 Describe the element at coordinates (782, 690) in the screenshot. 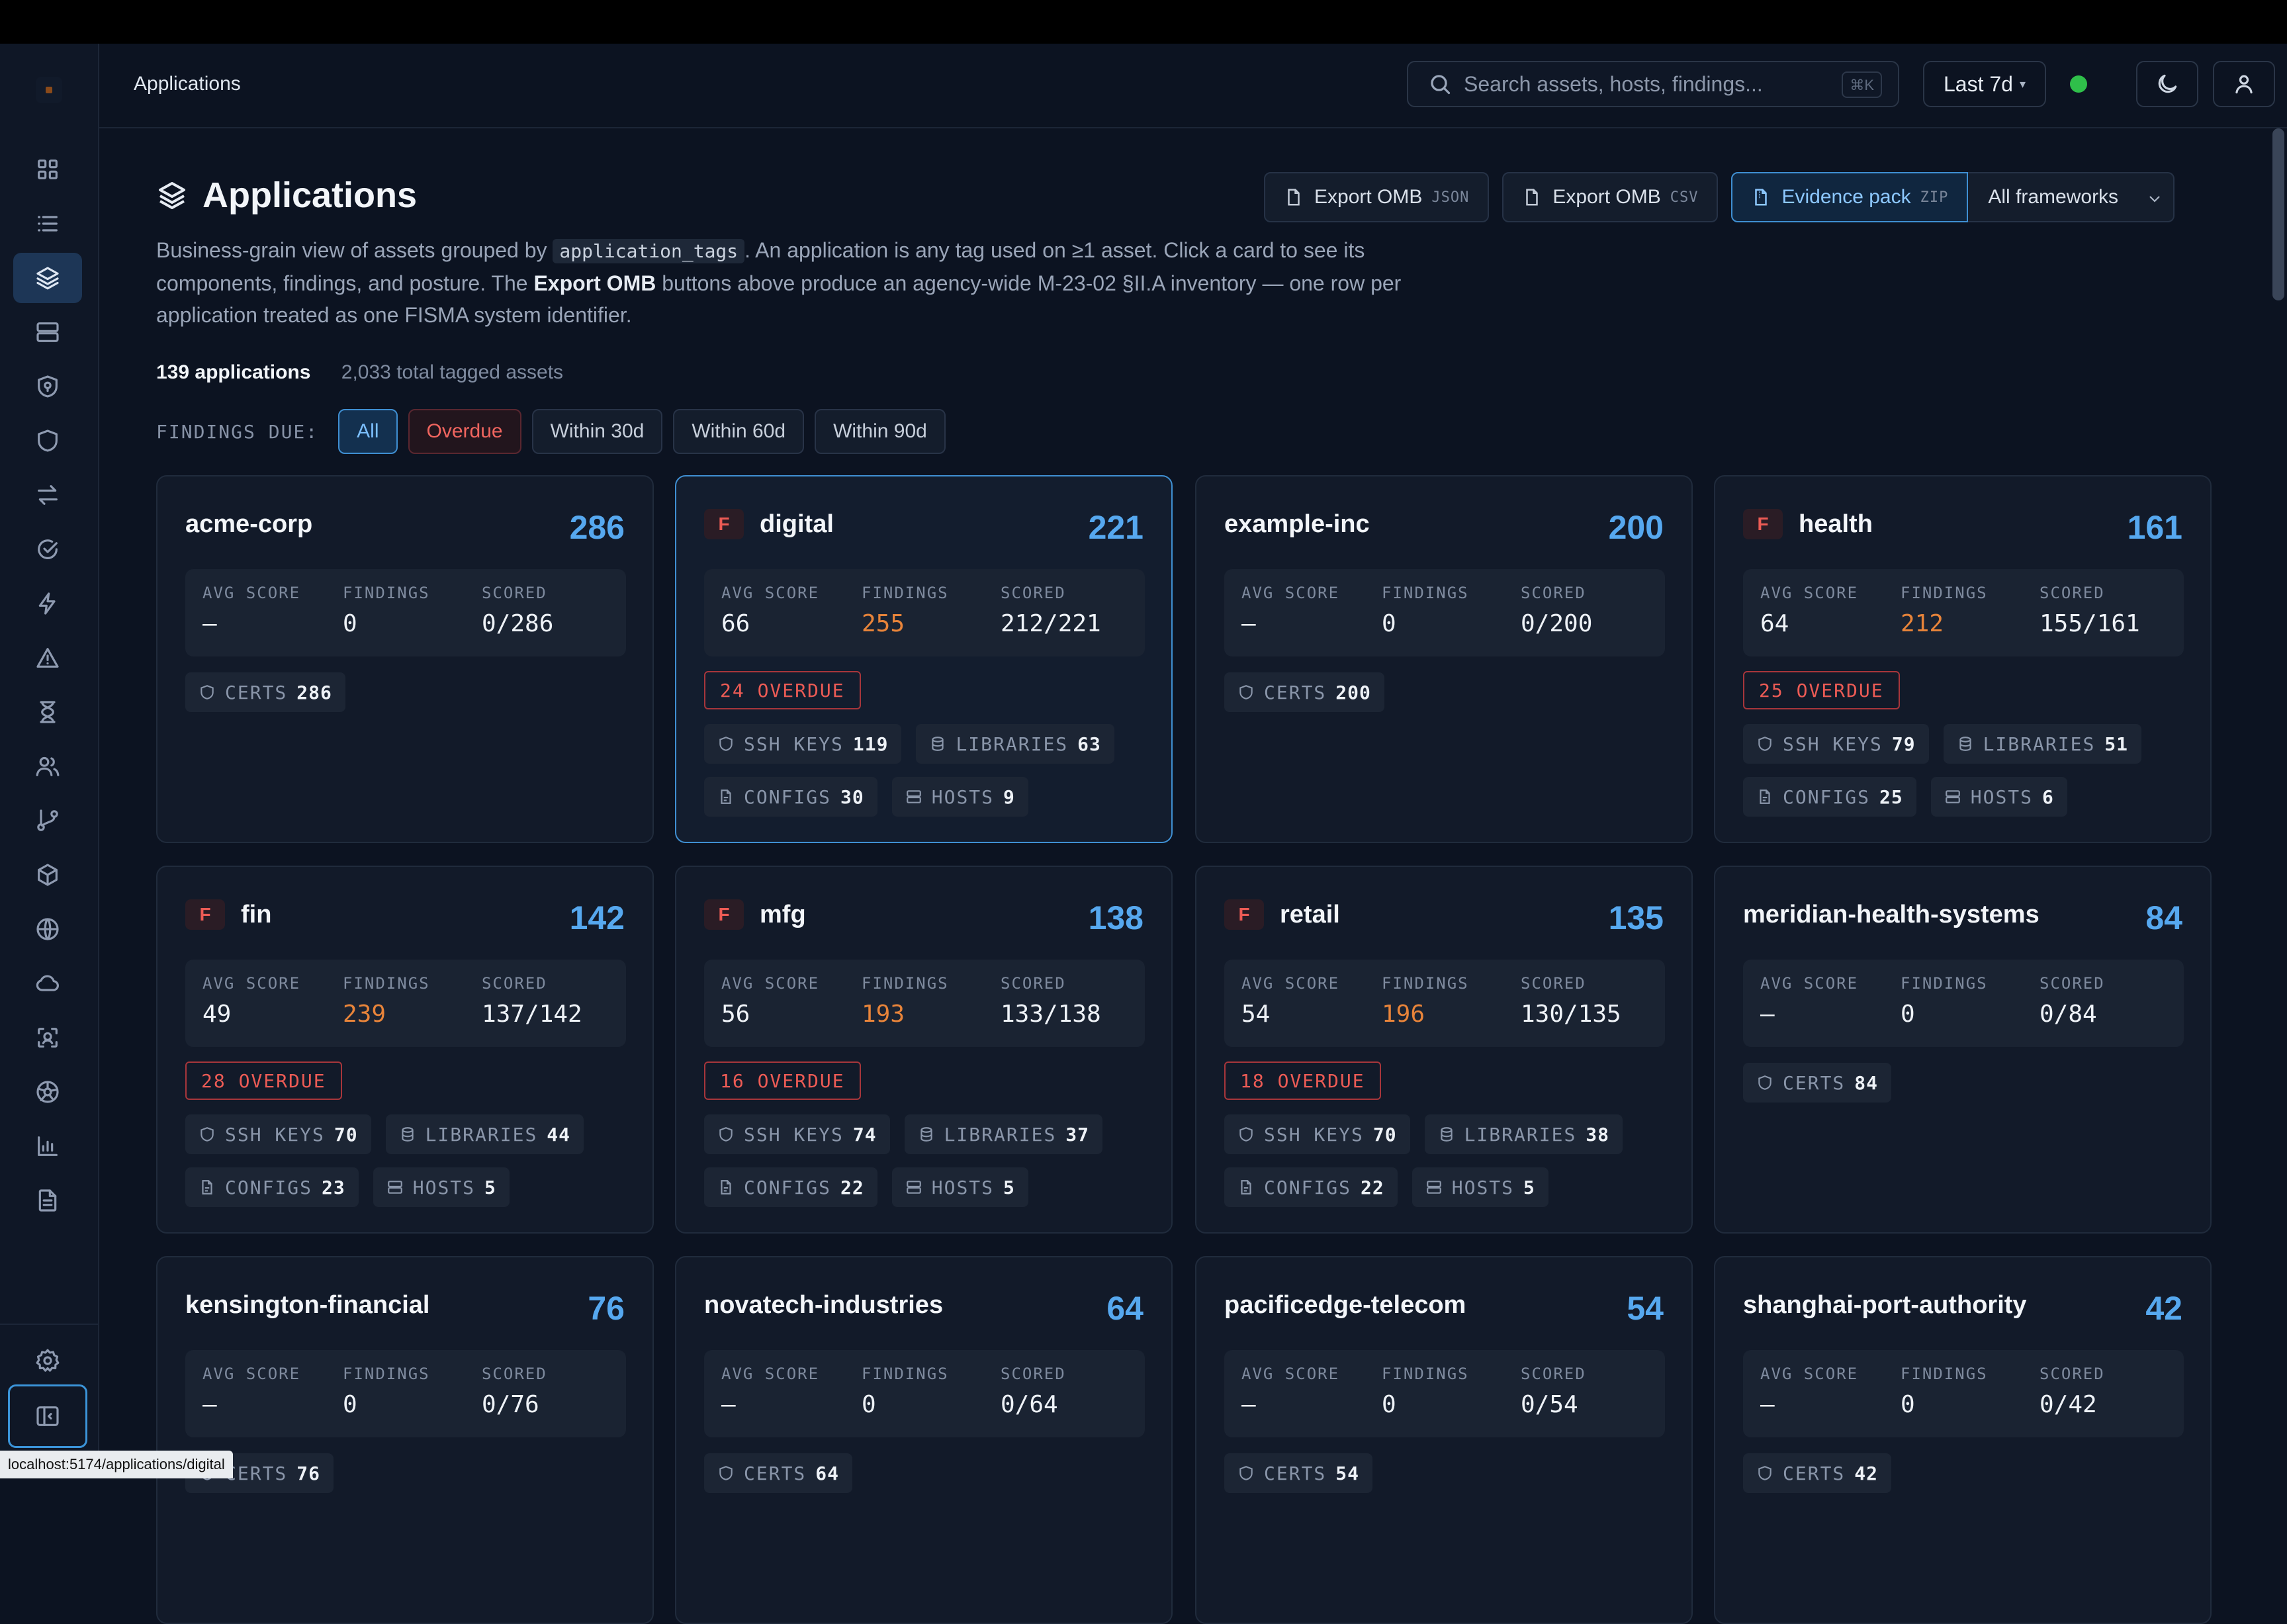

I see `overdue-badge: 24 OVERDUE` at that location.